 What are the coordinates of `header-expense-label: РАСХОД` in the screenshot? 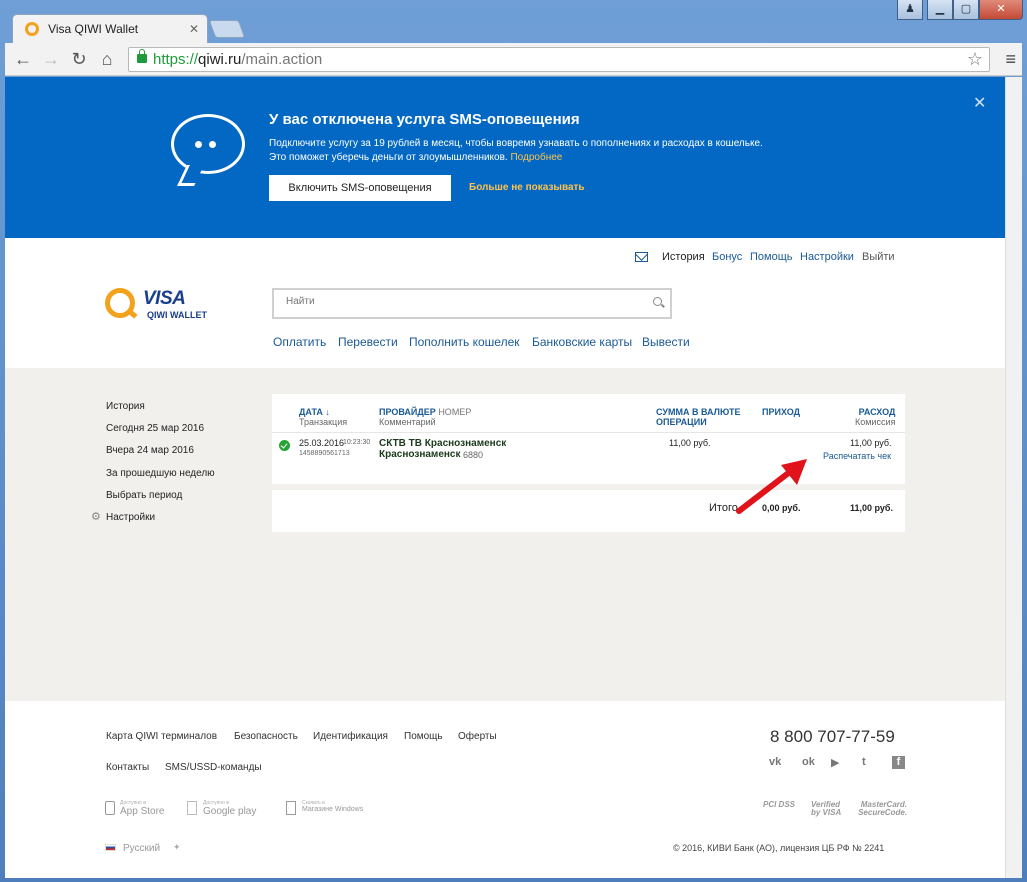 It's located at (877, 412).